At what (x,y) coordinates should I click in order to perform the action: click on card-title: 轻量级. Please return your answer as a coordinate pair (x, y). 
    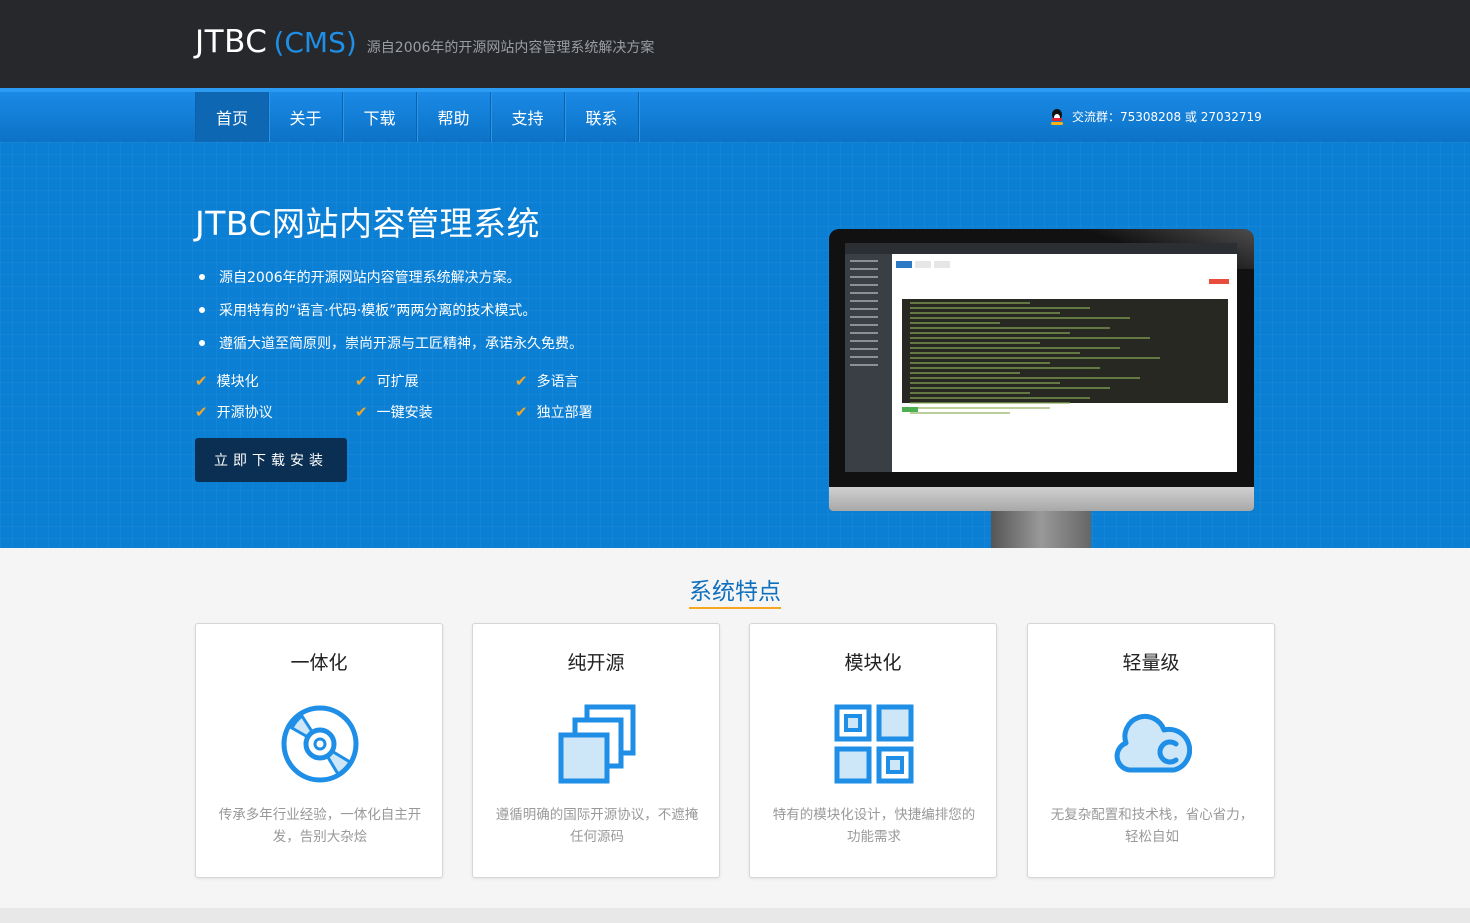
    Looking at the image, I should click on (1151, 663).